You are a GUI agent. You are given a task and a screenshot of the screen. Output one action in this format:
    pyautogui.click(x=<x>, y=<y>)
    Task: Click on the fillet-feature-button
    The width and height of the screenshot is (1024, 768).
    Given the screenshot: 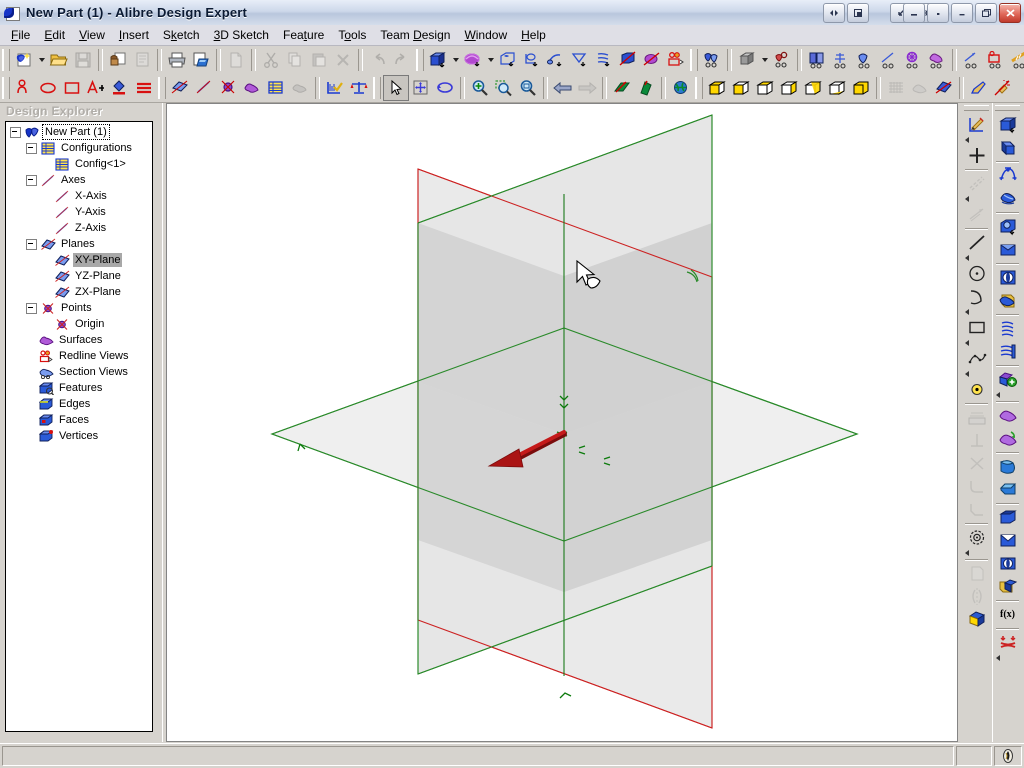 What is the action you would take?
    pyautogui.click(x=1007, y=466)
    